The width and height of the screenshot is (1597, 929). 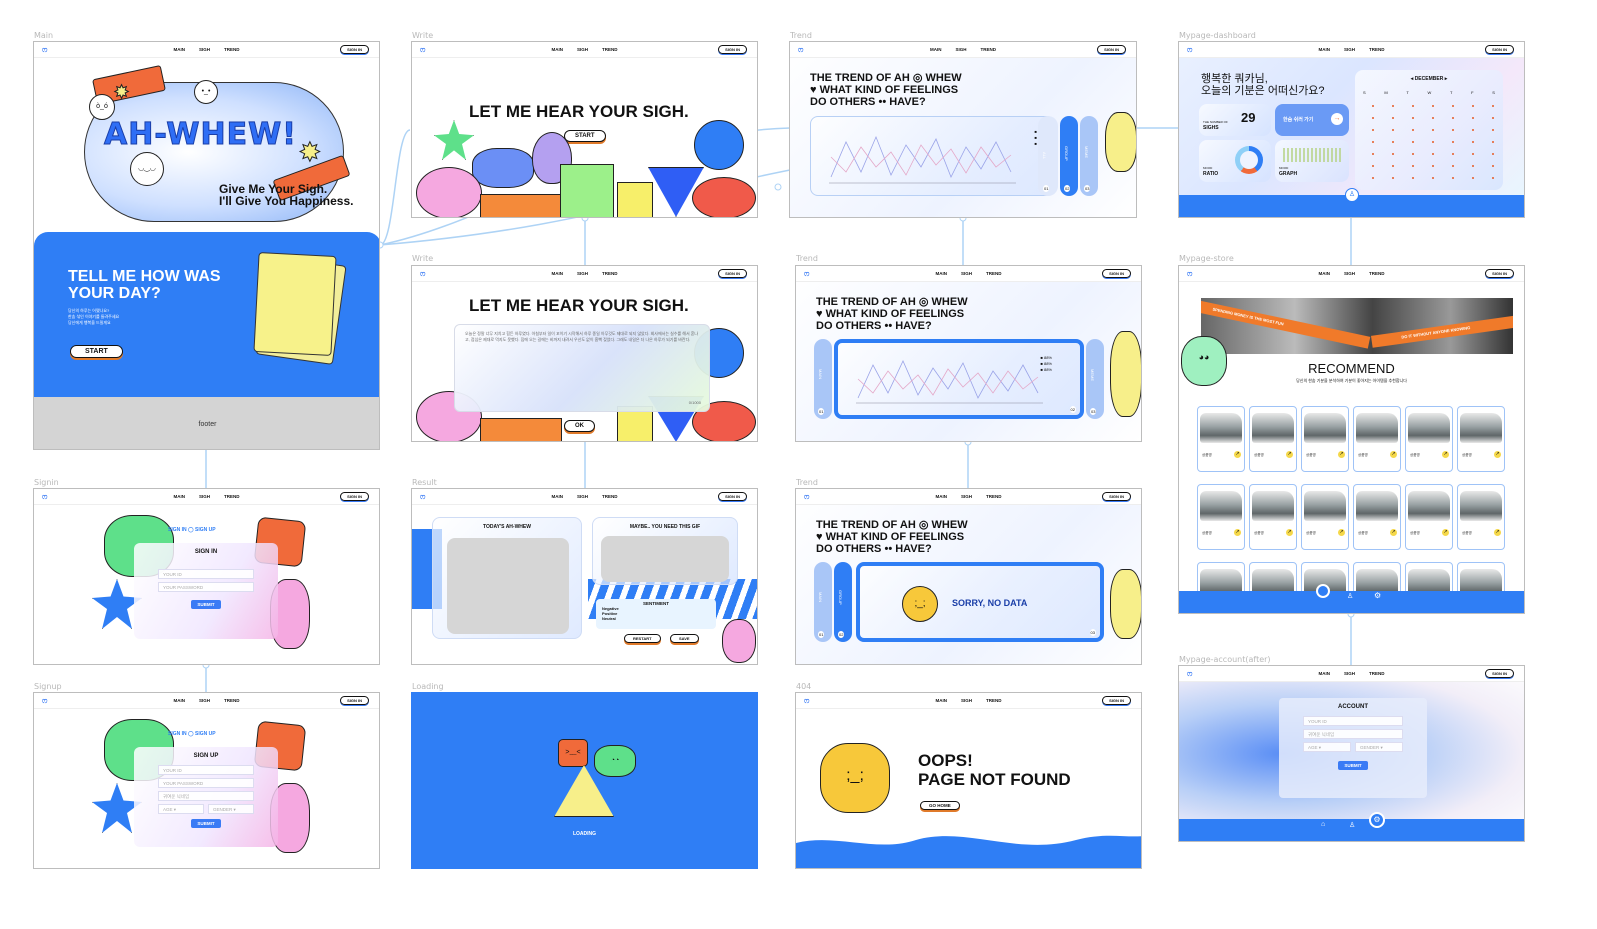 What do you see at coordinates (1429, 140) in the screenshot?
I see `calendar-grid` at bounding box center [1429, 140].